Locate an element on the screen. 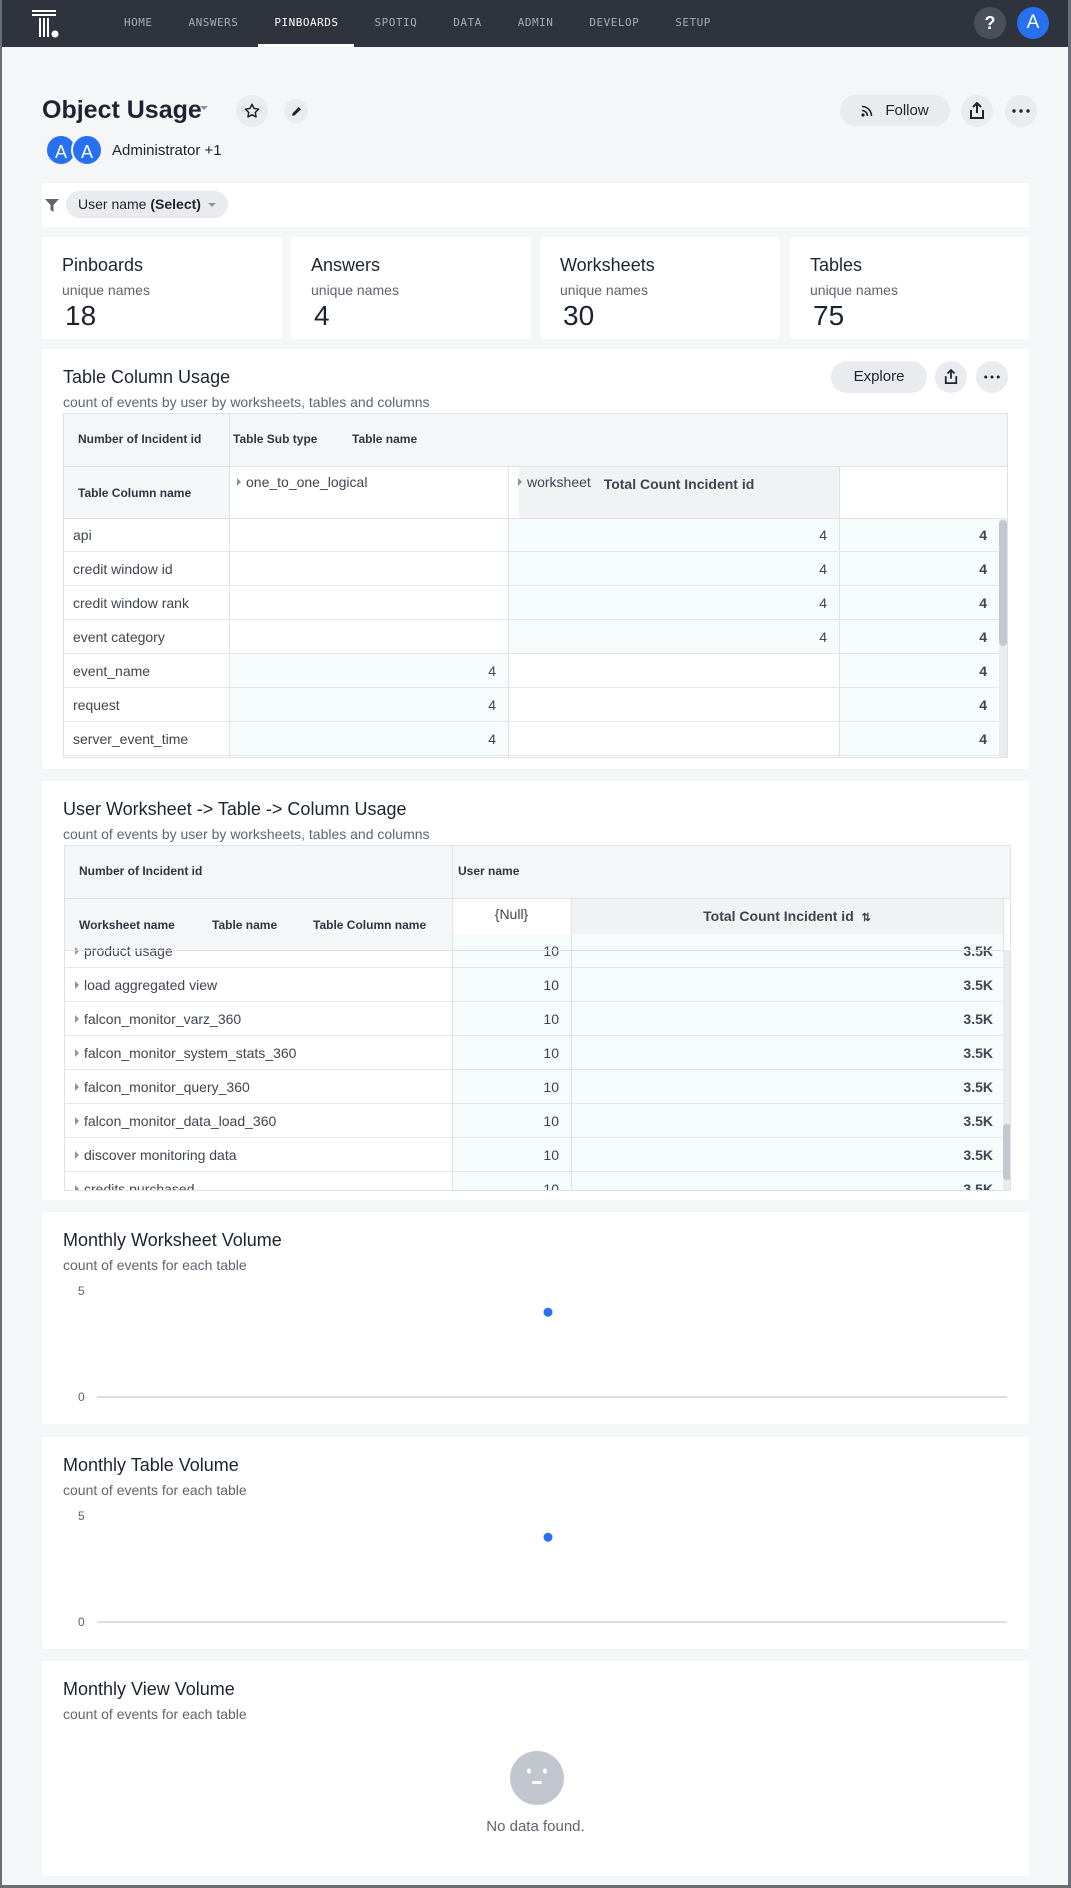  table-row: falcon_monitor_system_stats_360 10 3.5K is located at coordinates (534, 1053).